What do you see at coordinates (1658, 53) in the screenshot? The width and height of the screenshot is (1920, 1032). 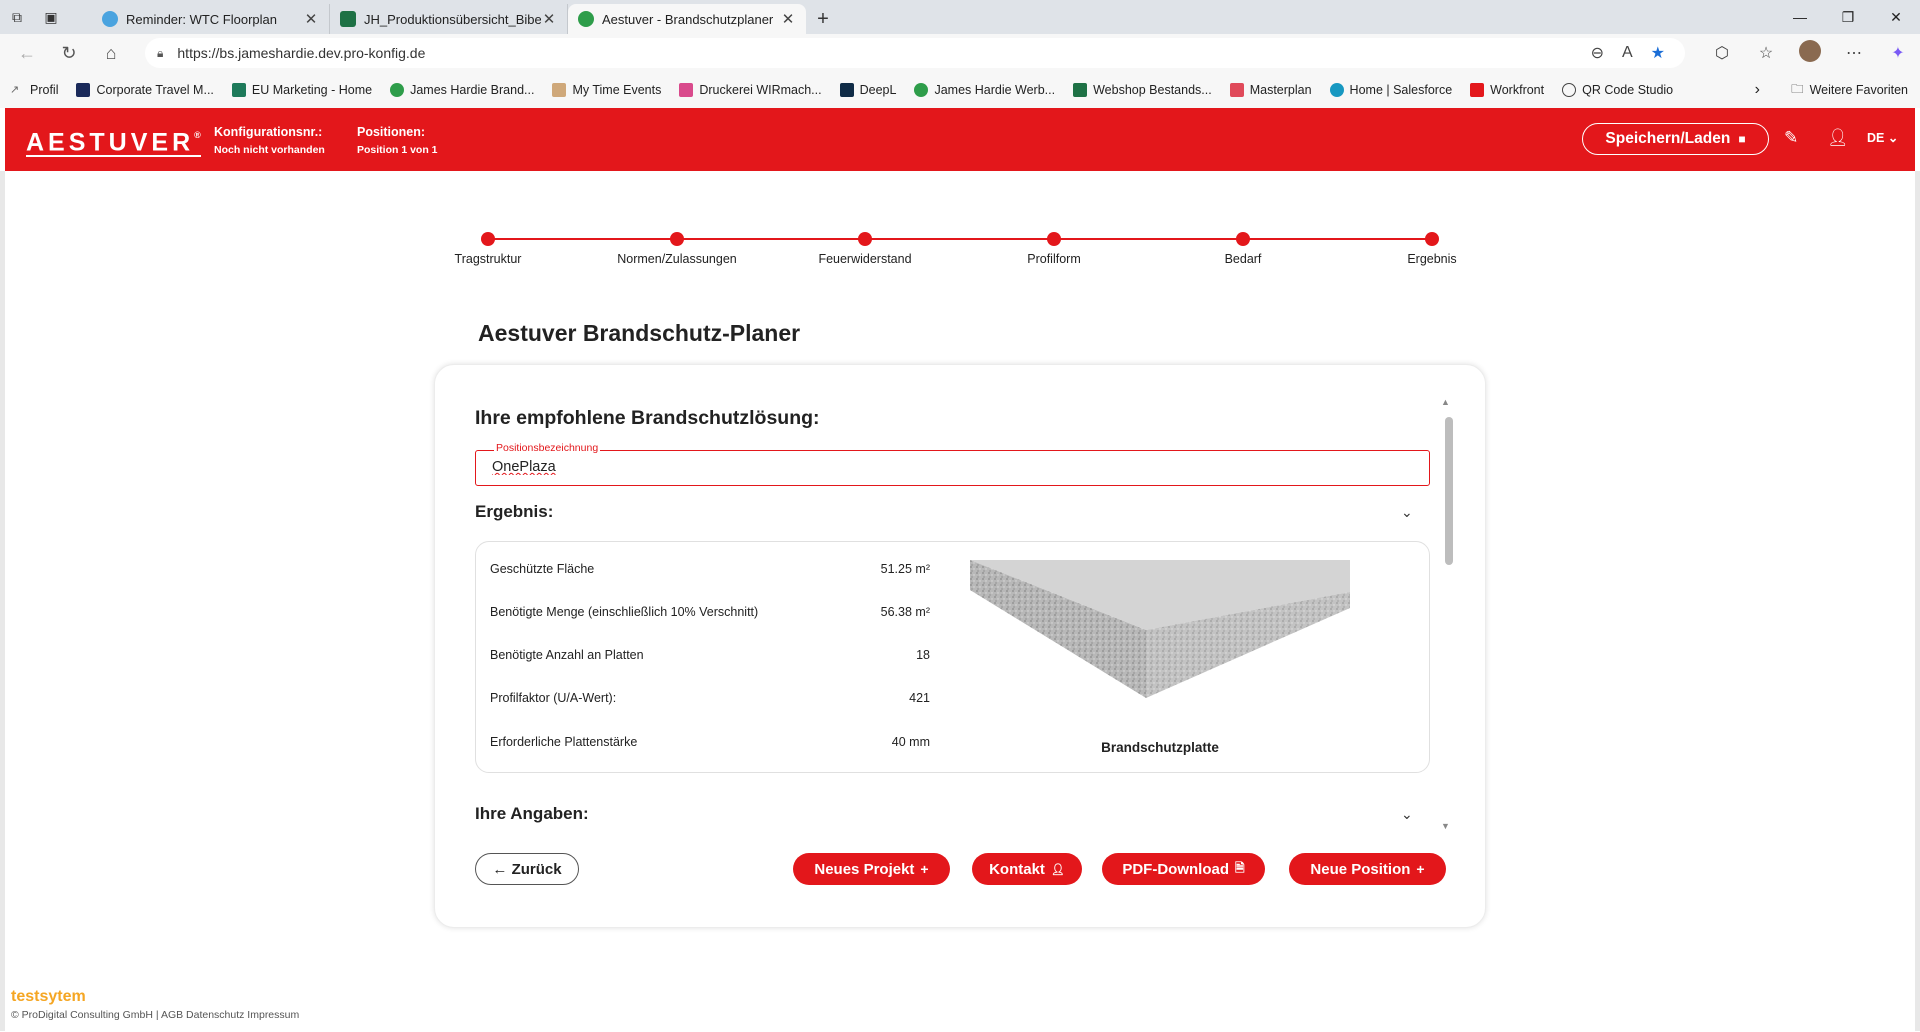 I see `favorite-star-icon: ★` at bounding box center [1658, 53].